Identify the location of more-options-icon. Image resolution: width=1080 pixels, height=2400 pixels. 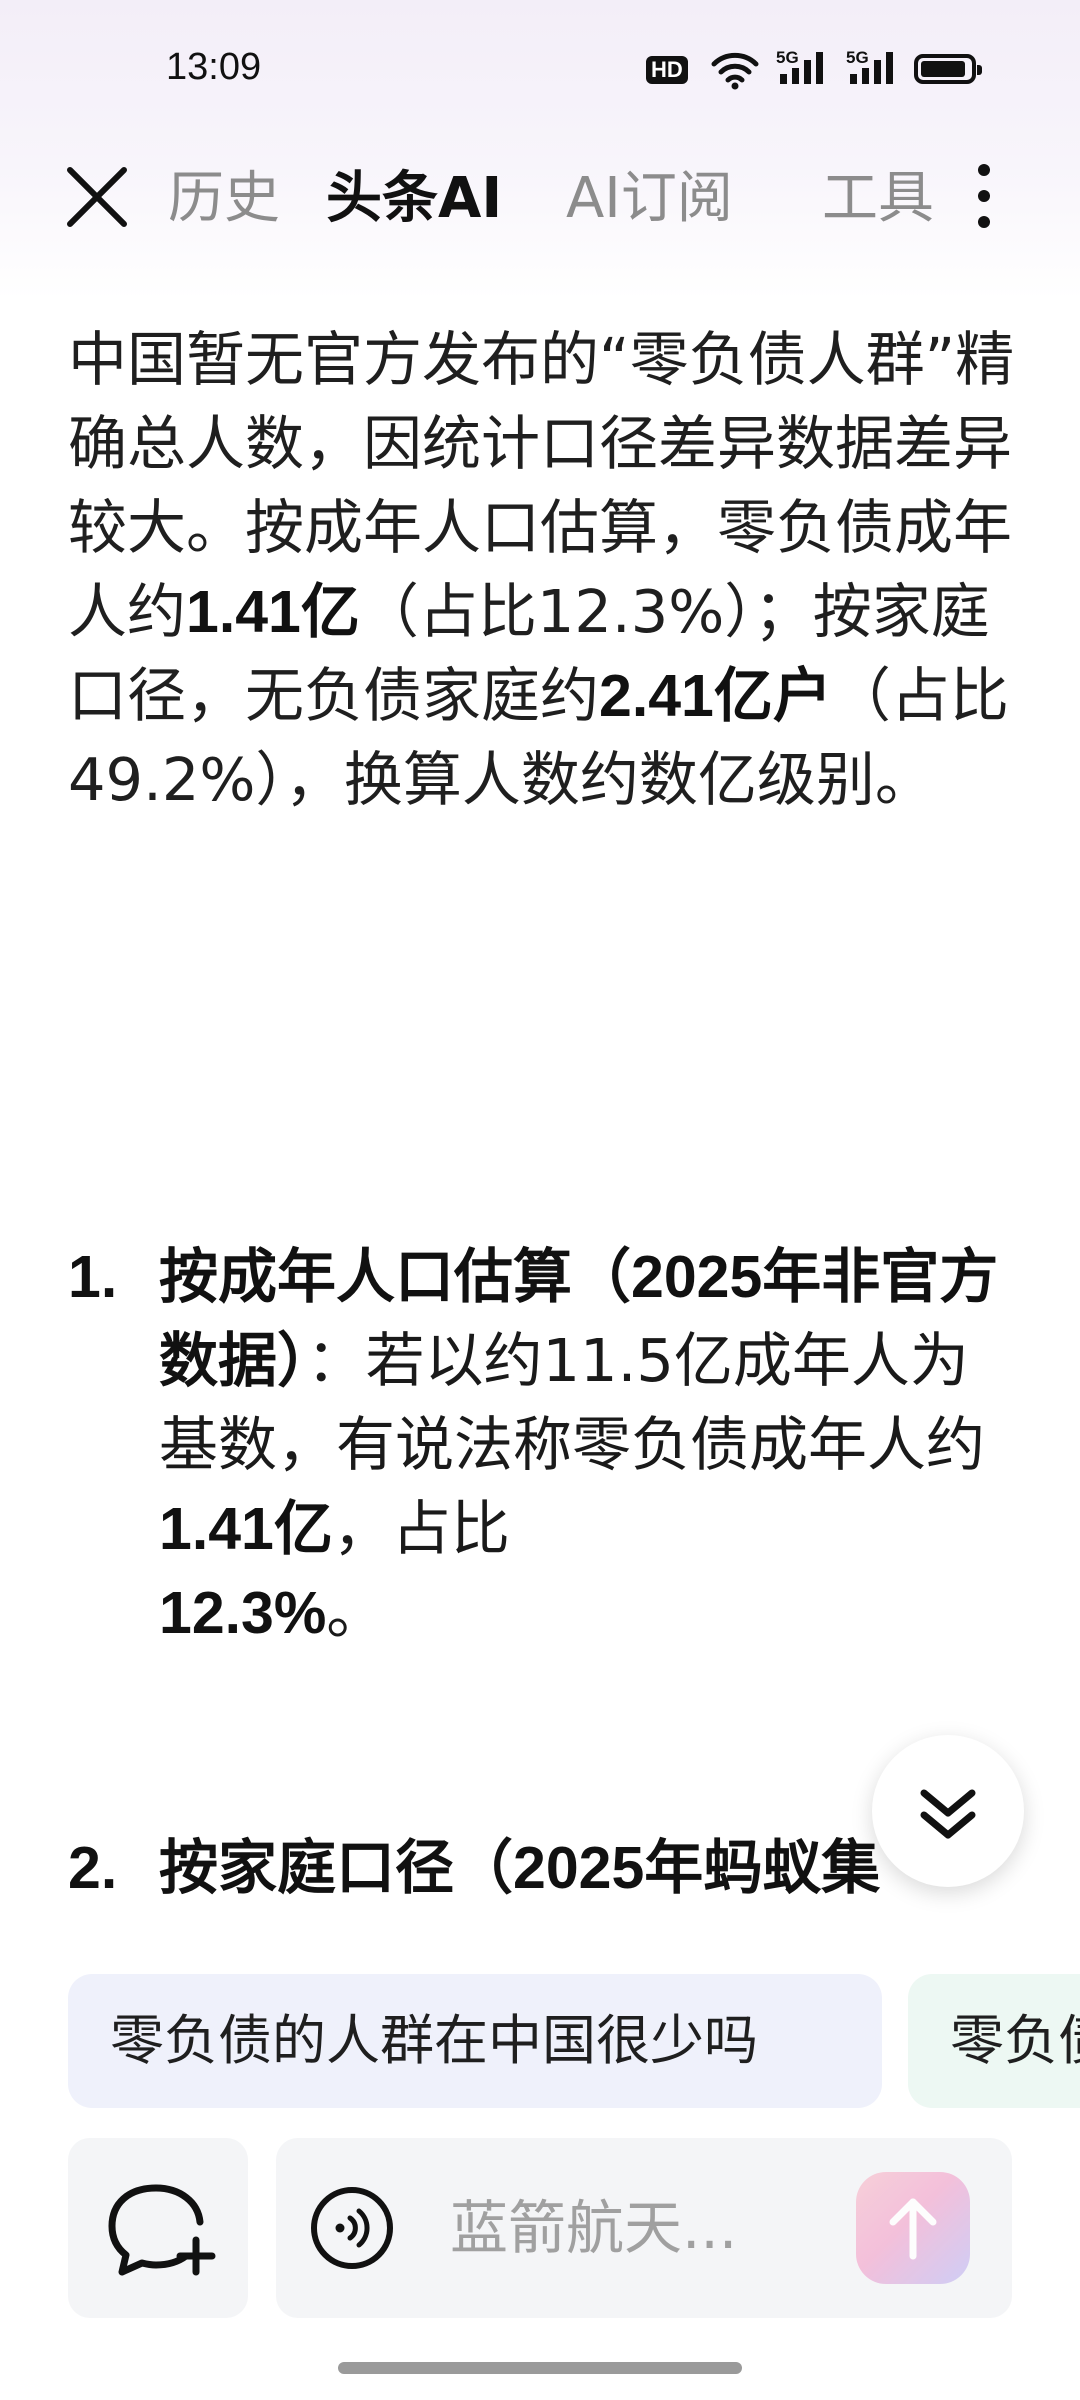
(984, 199).